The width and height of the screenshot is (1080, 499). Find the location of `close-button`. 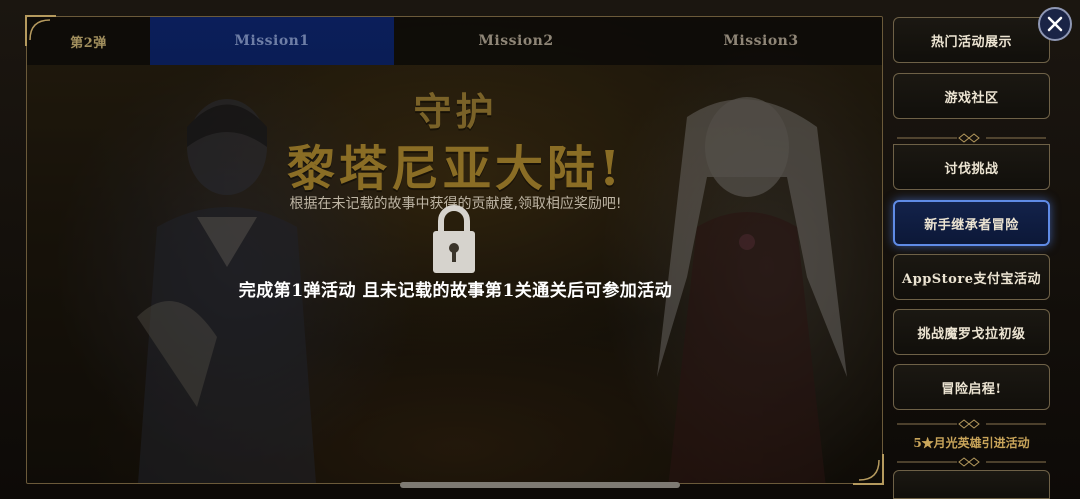

close-button is located at coordinates (1055, 24).